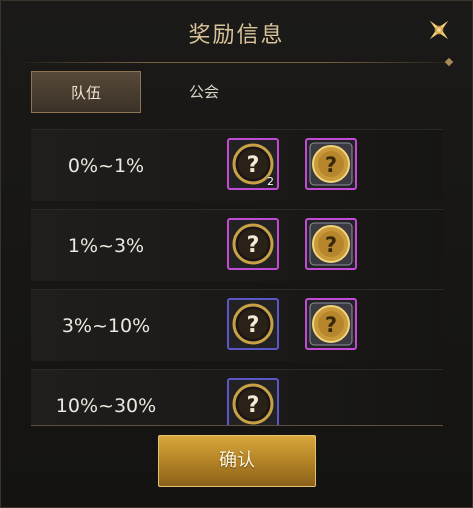  Describe the element at coordinates (106, 166) in the screenshot. I see `rank-range: 0%~1%` at that location.